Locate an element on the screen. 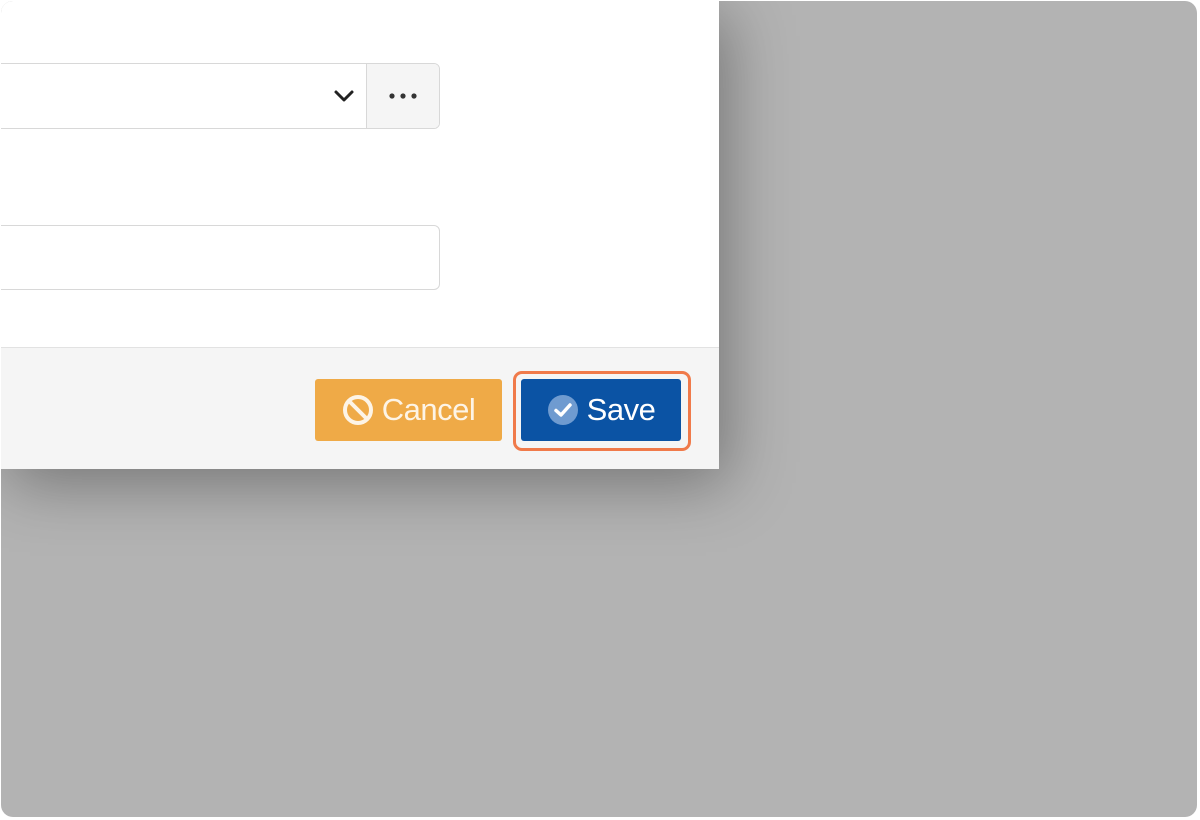 The height and width of the screenshot is (820, 1200). save-button: Save is located at coordinates (601, 410).